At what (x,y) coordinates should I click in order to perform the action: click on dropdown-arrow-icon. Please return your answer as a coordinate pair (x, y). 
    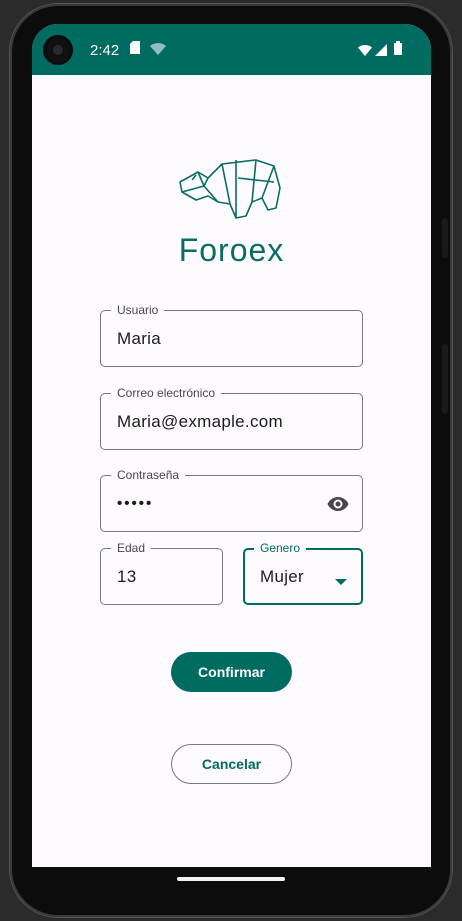
    Looking at the image, I should click on (341, 581).